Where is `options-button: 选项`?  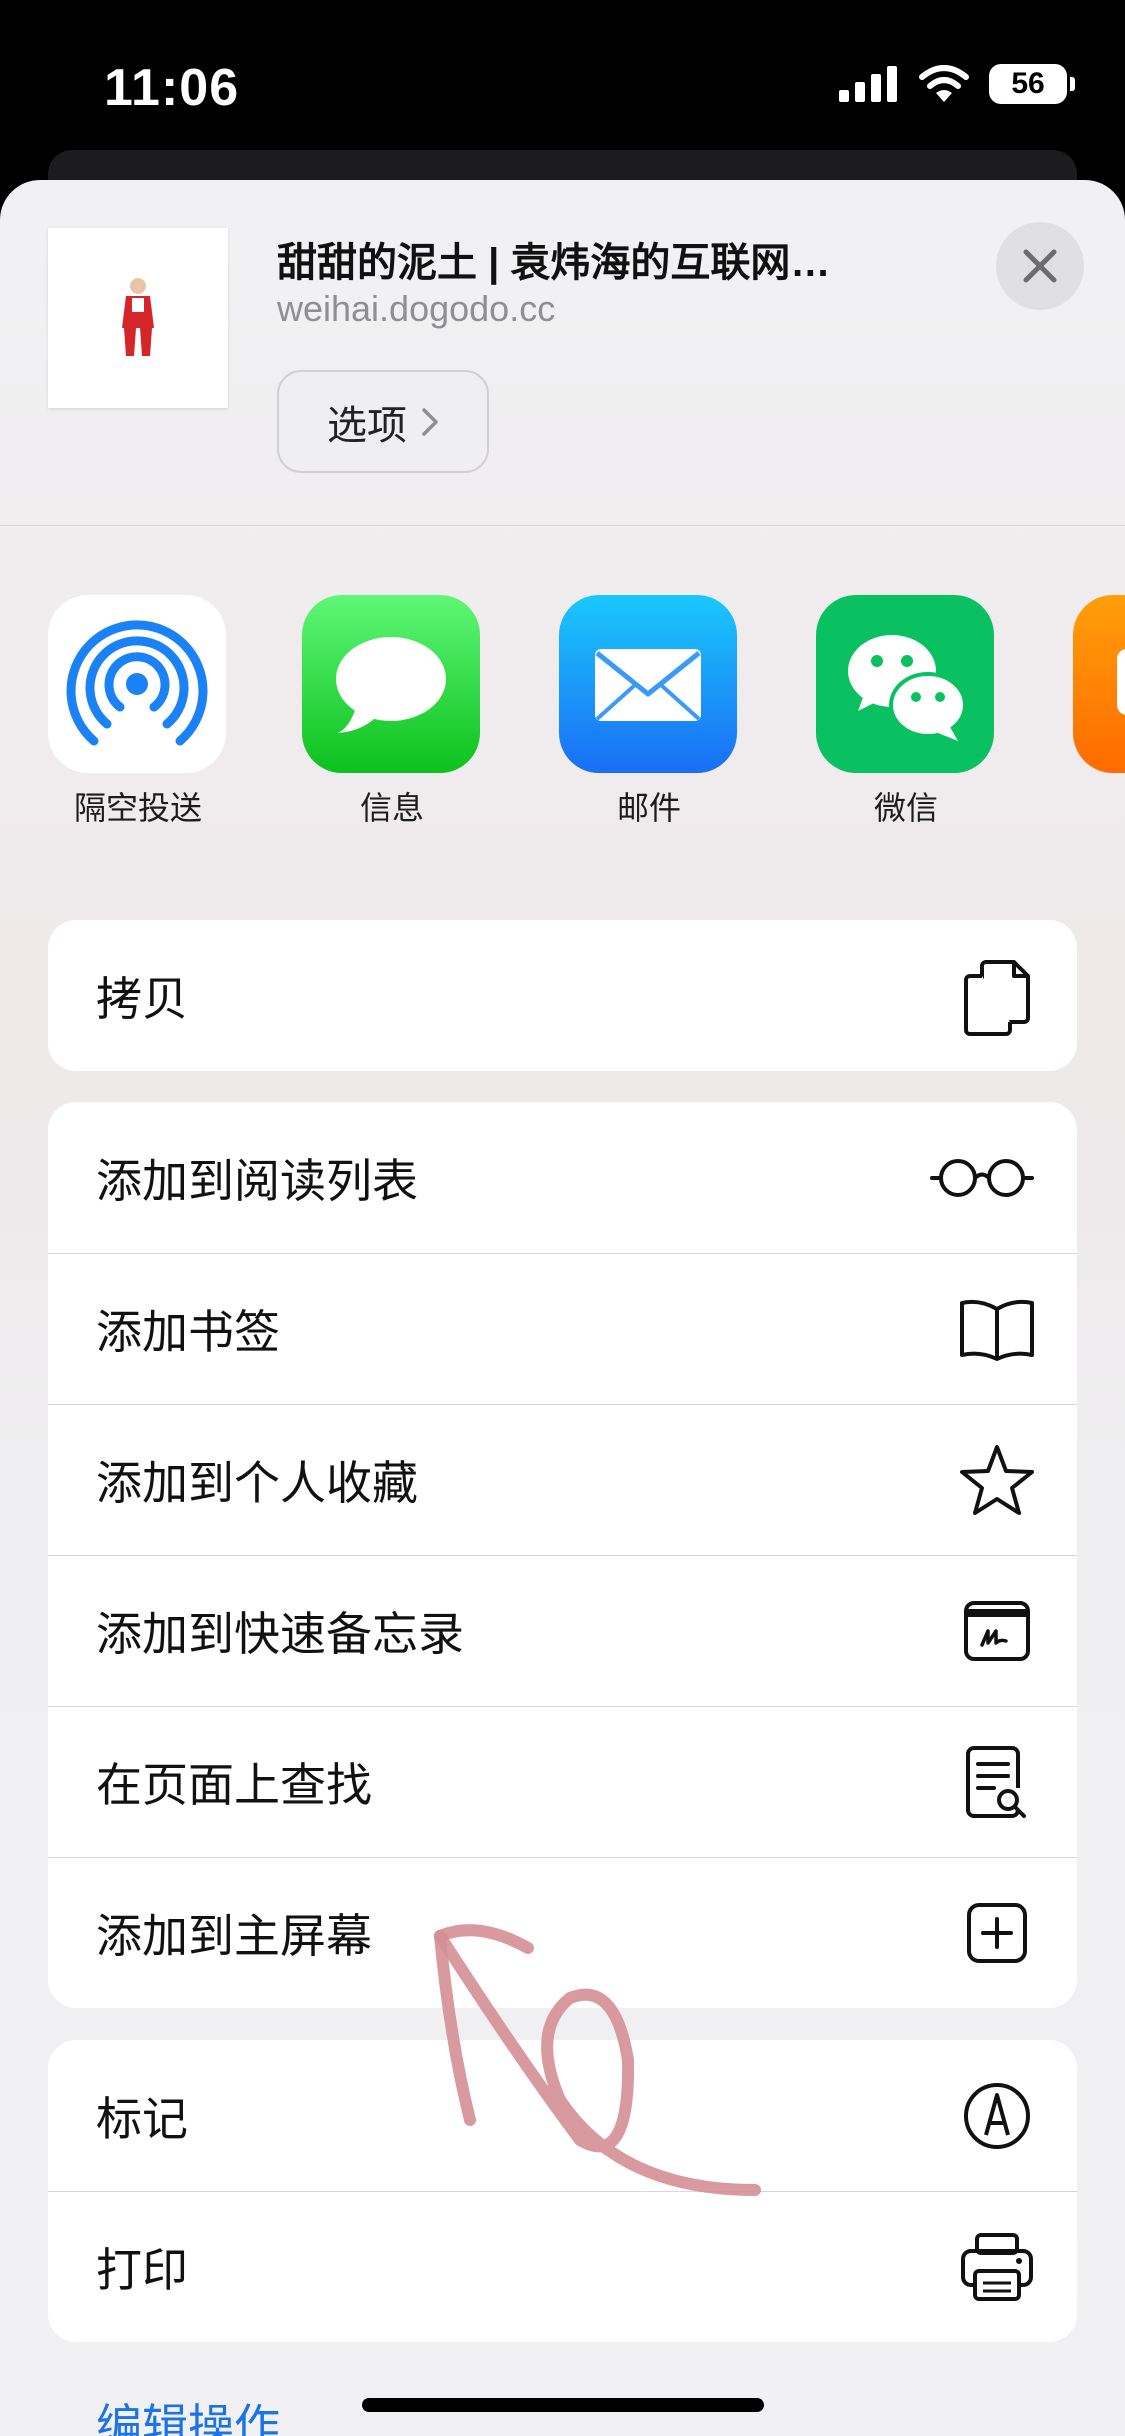 options-button: 选项 is located at coordinates (383, 421).